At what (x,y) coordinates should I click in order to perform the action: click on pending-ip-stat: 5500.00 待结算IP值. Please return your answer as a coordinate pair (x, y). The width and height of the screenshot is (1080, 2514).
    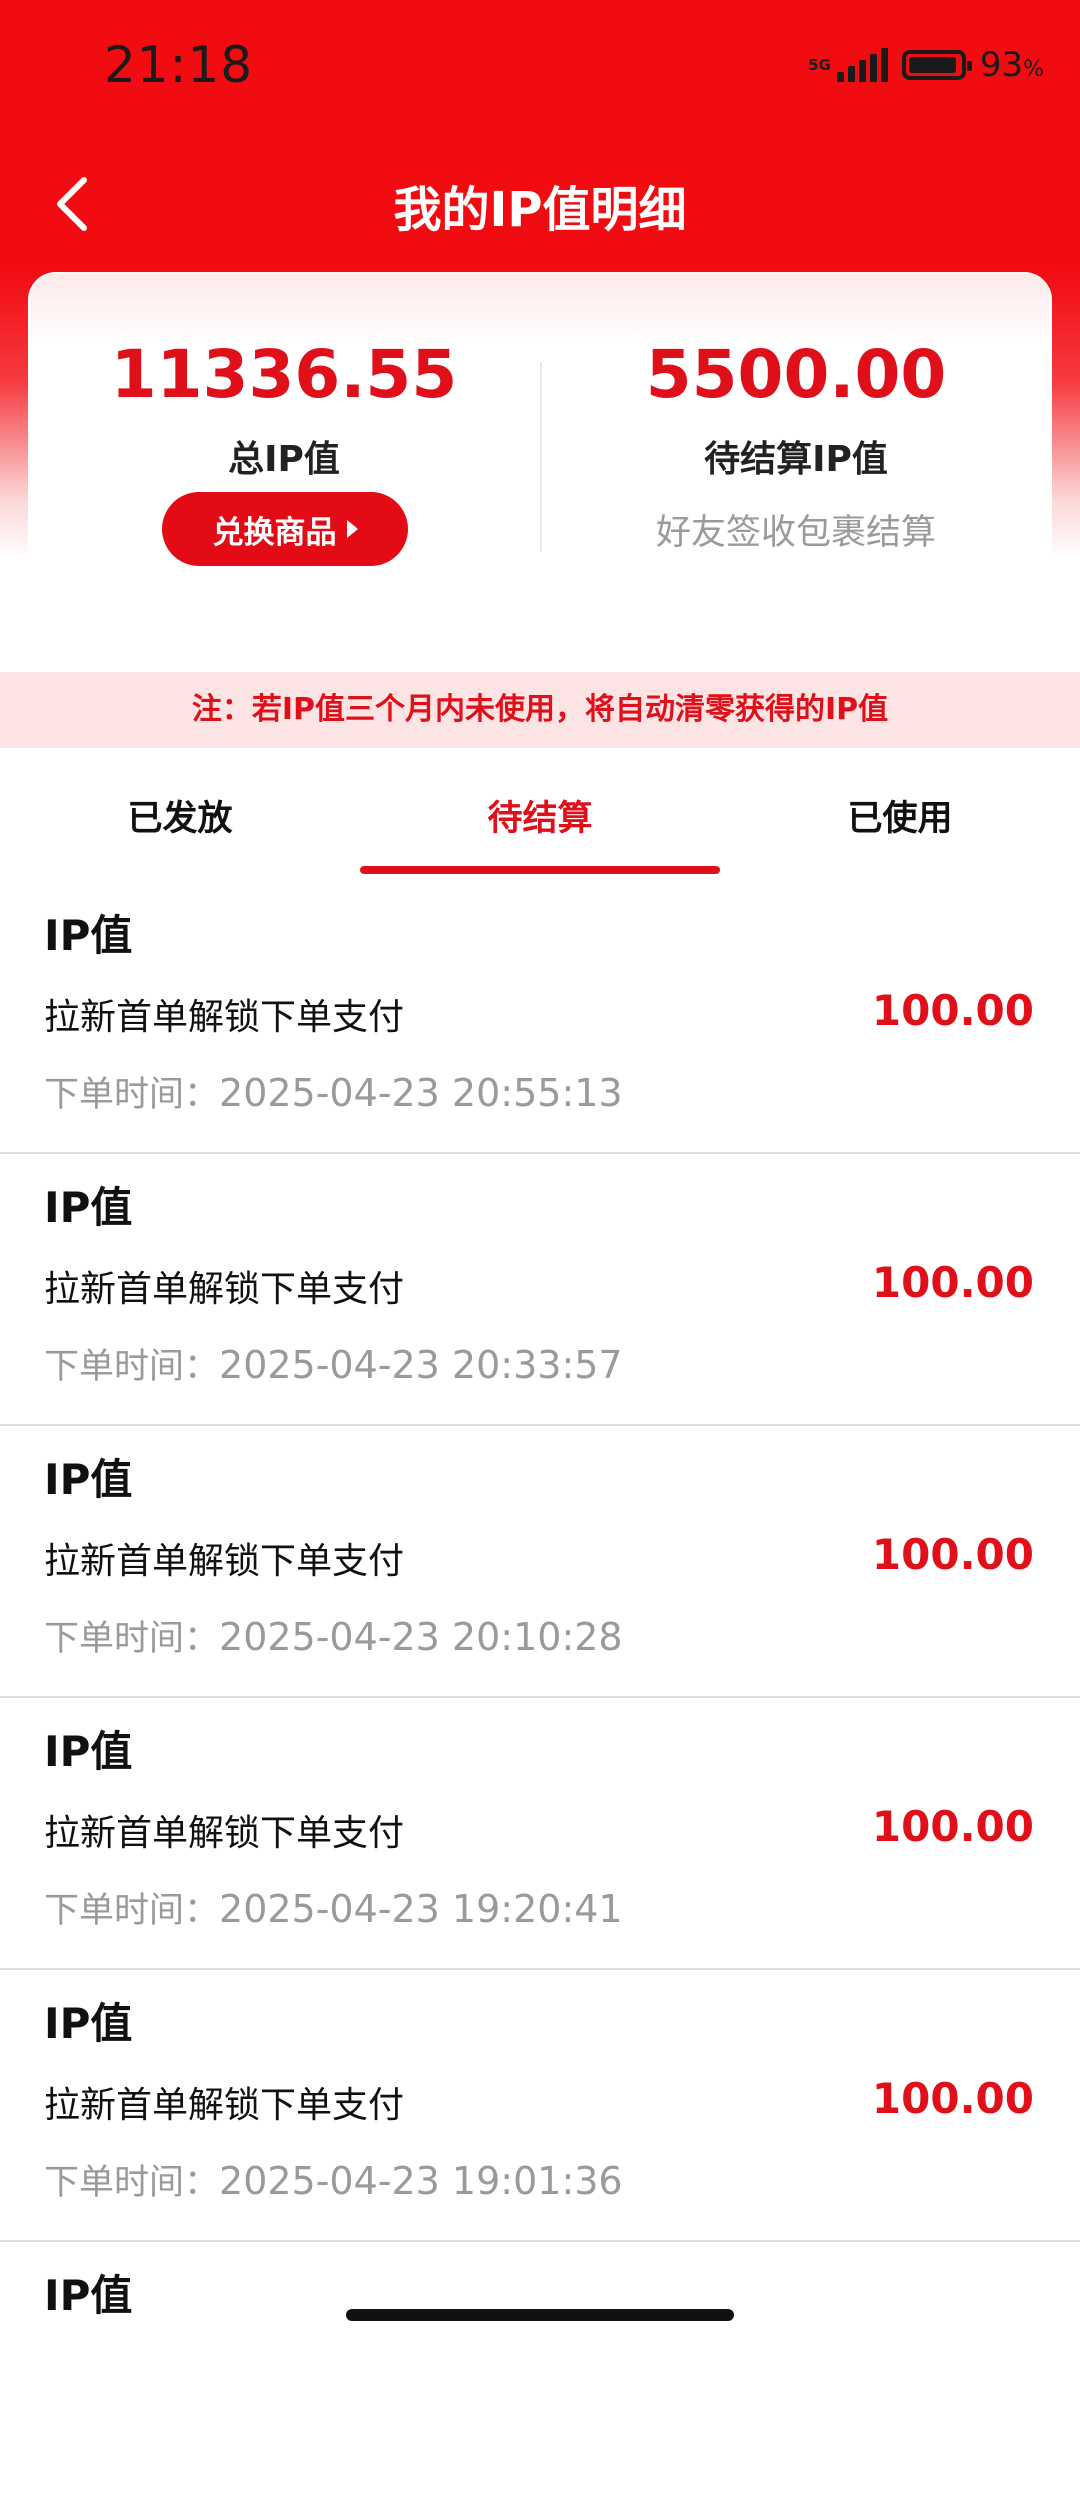
    Looking at the image, I should click on (796, 412).